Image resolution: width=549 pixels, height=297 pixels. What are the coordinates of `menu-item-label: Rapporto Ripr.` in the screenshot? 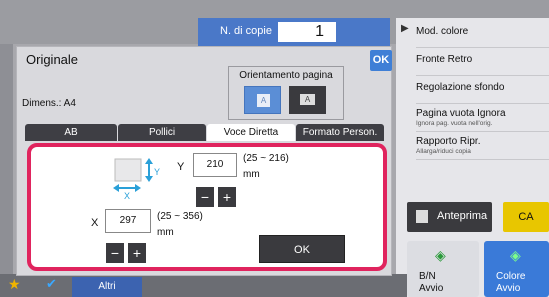 It's located at (448, 141).